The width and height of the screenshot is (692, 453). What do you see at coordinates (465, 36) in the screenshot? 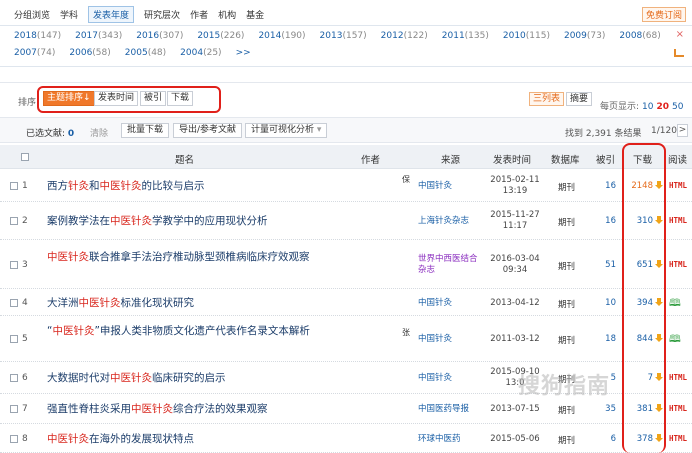
I see `year-link: 2011(135)` at bounding box center [465, 36].